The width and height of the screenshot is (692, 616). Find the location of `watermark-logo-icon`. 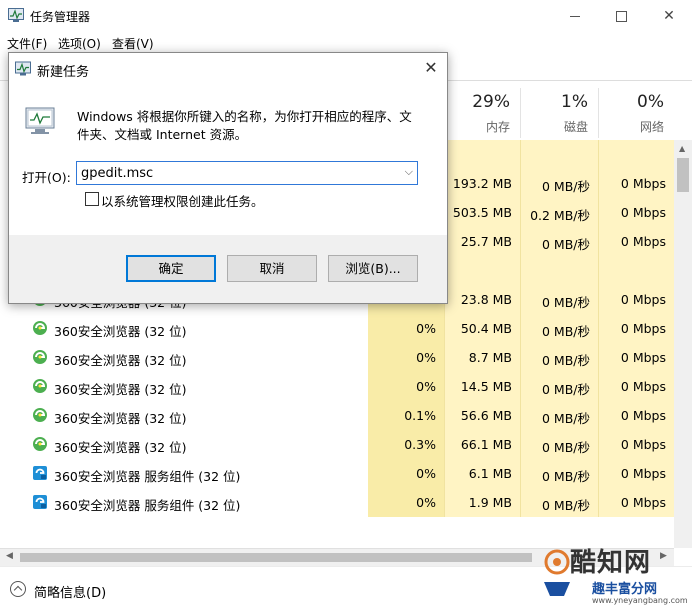

watermark-logo-icon is located at coordinates (557, 572).